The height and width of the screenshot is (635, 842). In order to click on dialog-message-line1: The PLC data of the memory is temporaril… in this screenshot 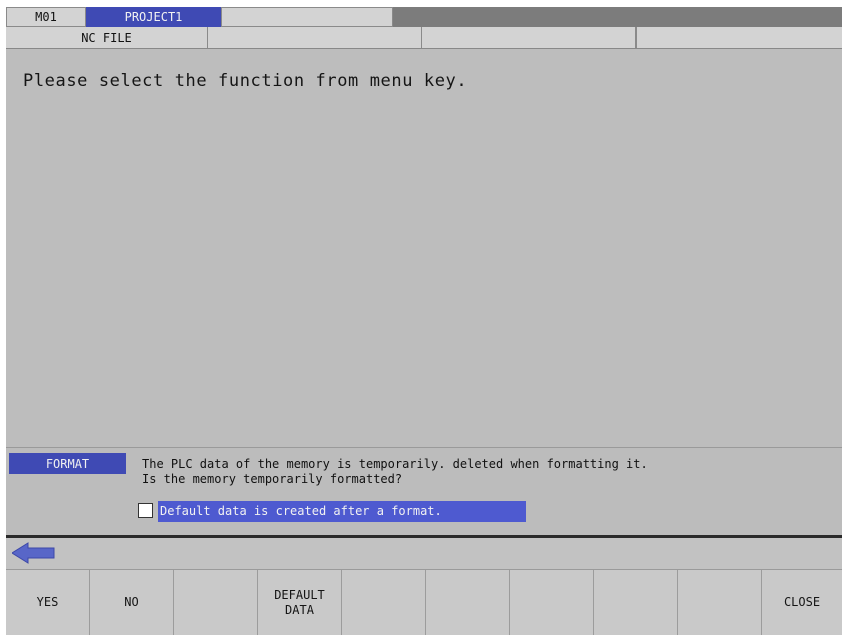, I will do `click(395, 464)`.